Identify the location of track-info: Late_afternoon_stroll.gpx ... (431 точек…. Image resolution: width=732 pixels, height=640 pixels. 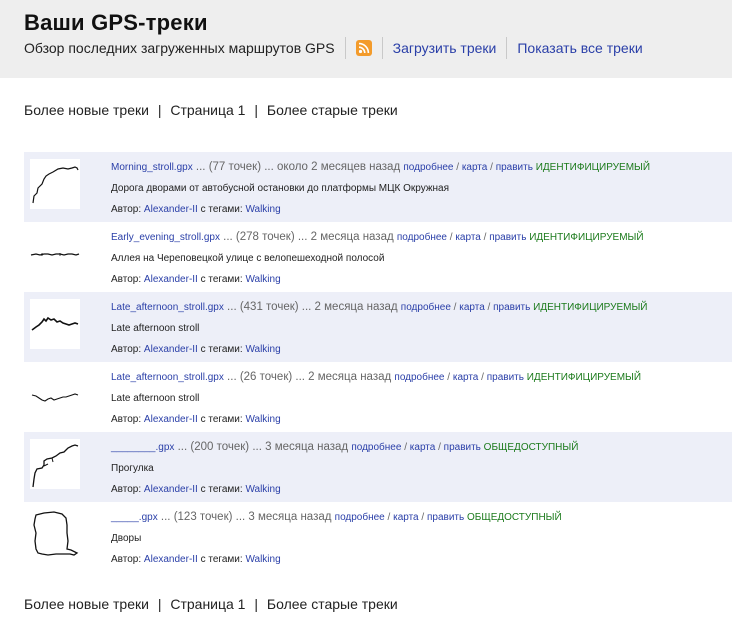
(419, 328).